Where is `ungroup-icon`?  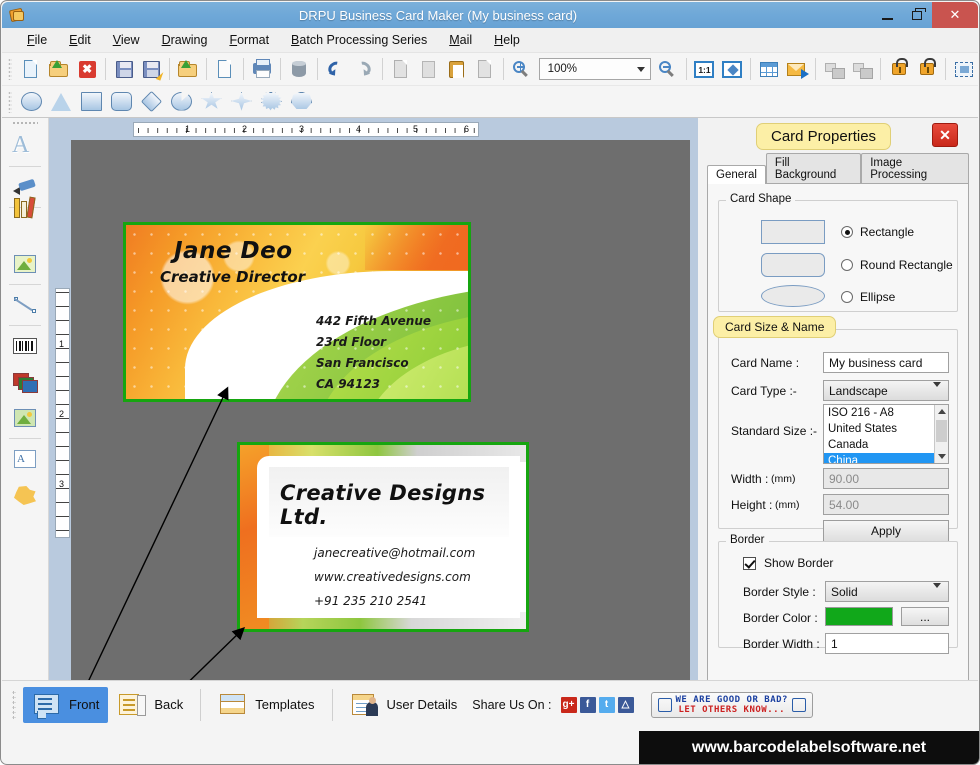 ungroup-icon is located at coordinates (862, 69).